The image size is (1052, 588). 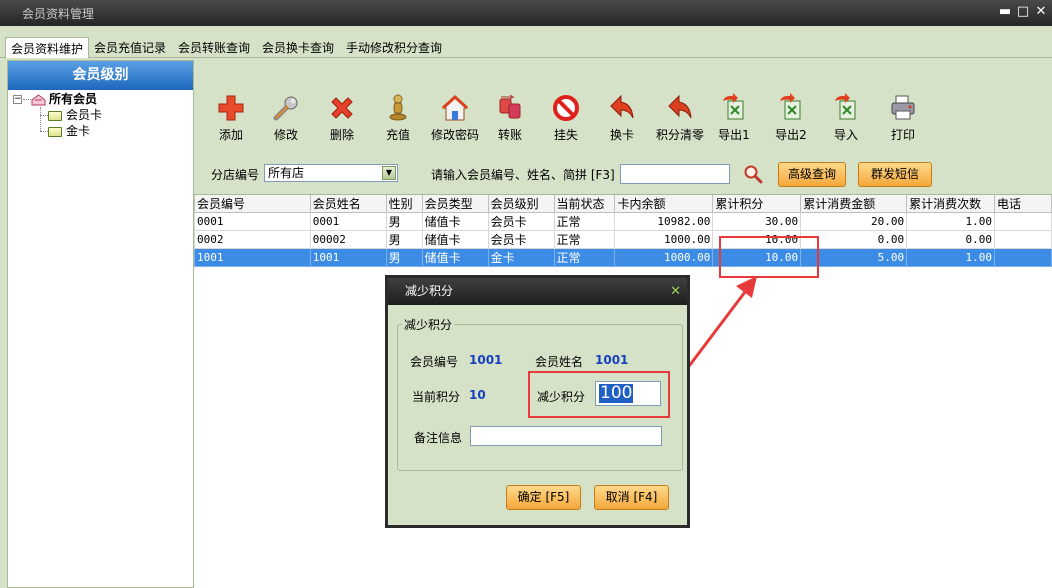 I want to click on import-button: 导入, so click(x=846, y=118).